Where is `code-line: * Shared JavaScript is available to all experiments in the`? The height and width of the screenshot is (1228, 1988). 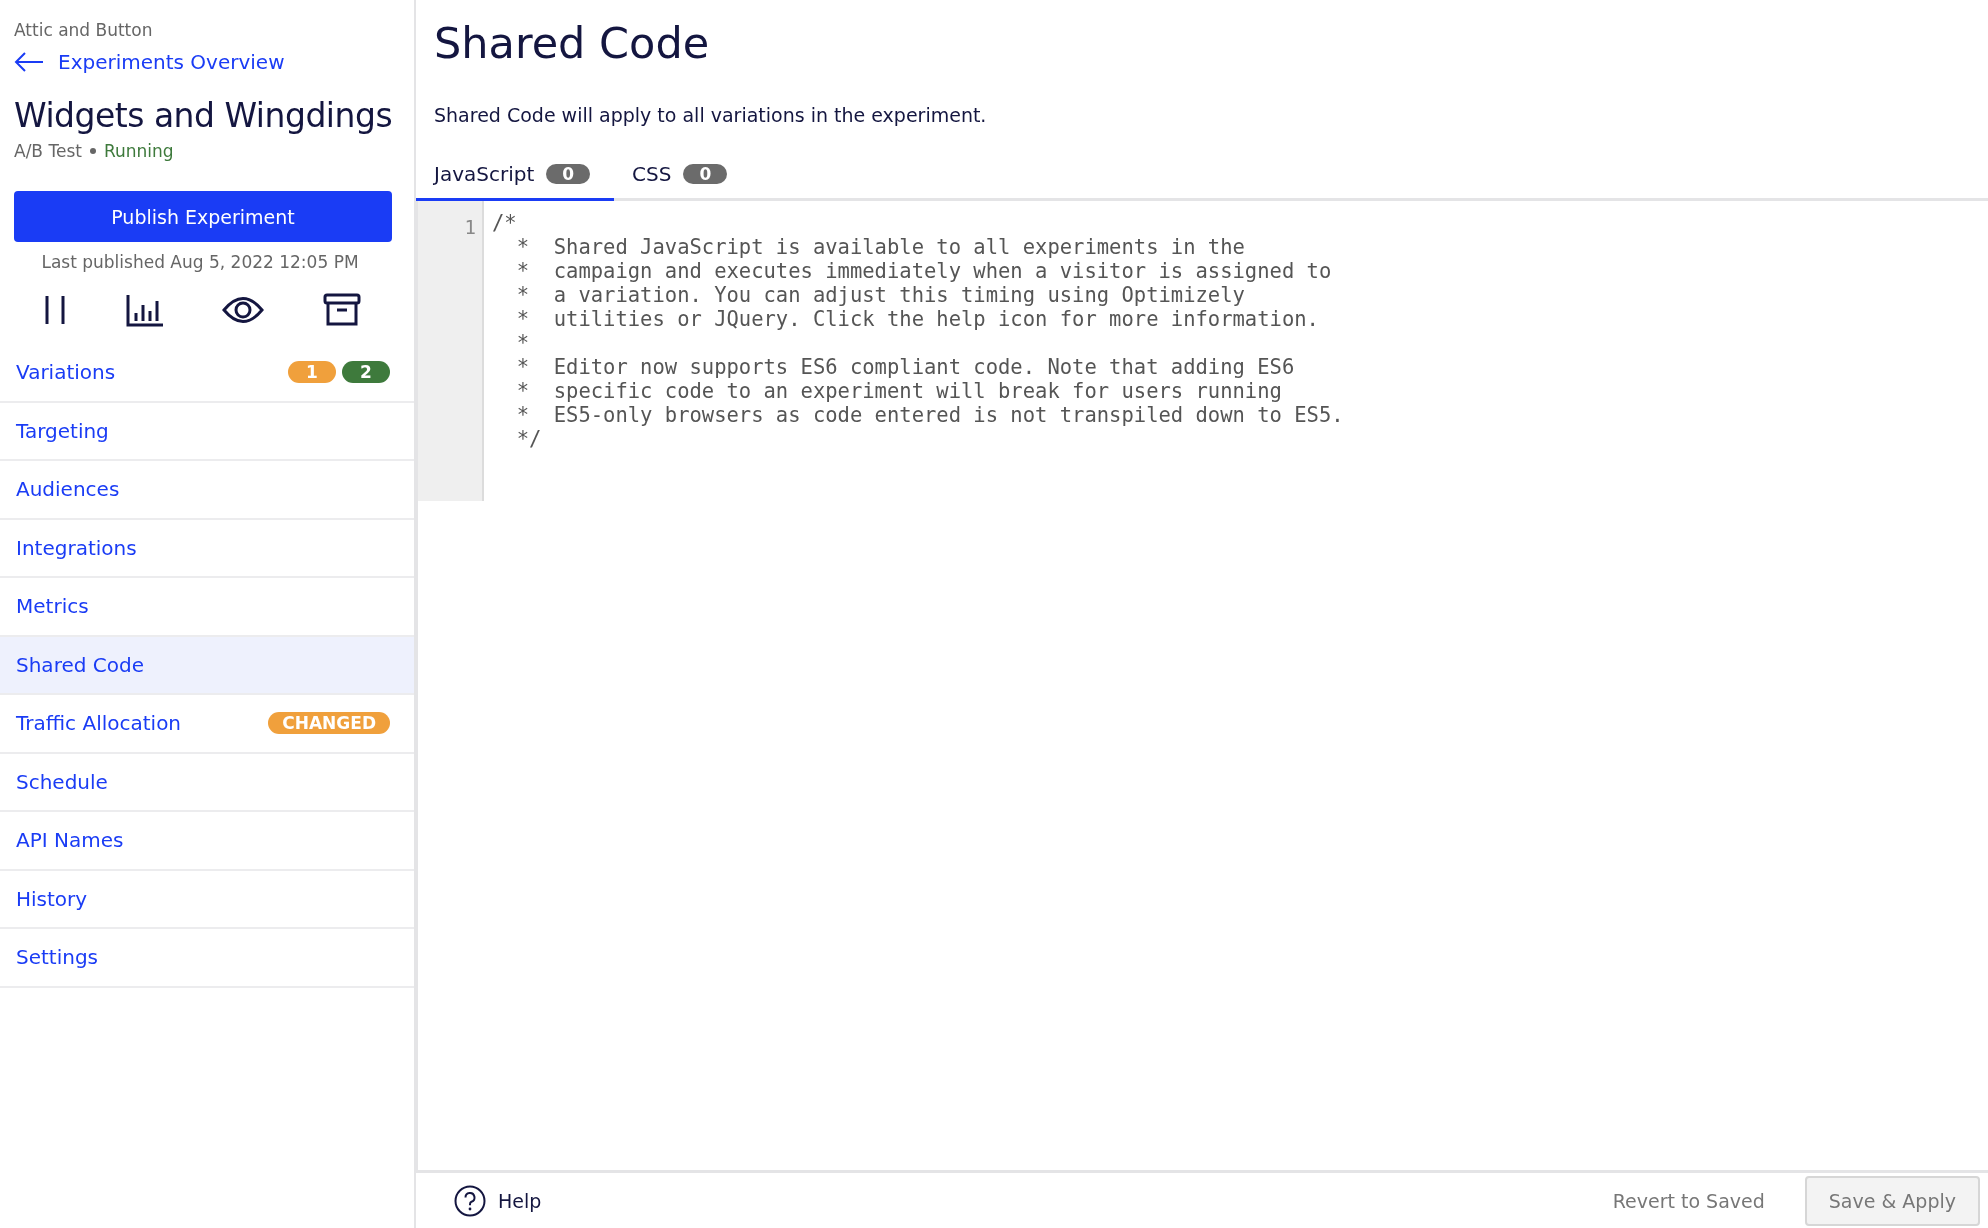
code-line: * Shared JavaScript is available to all experiments in the is located at coordinates (880, 247).